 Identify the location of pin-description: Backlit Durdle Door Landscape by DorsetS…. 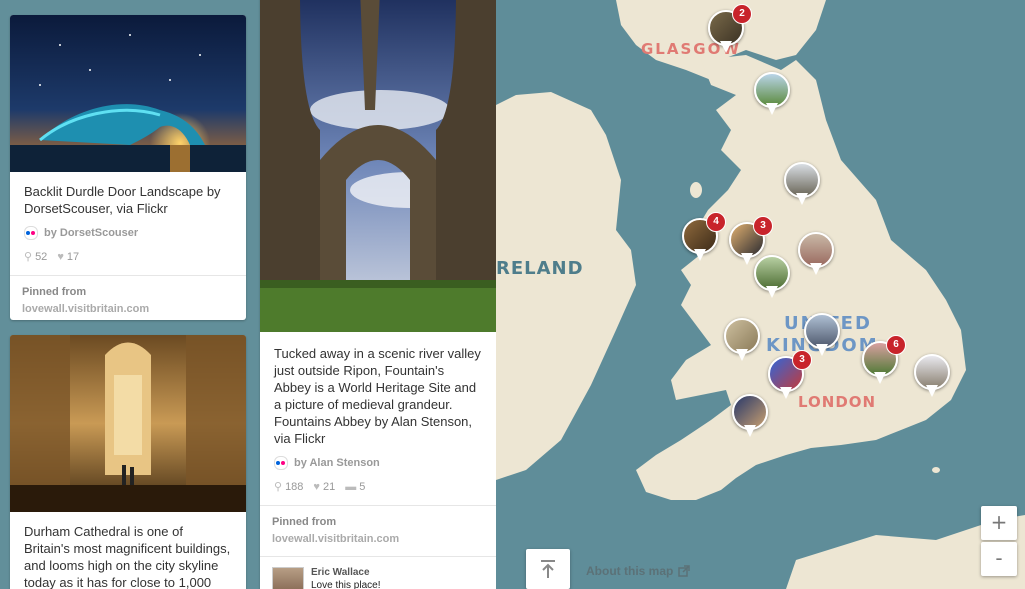
(122, 200).